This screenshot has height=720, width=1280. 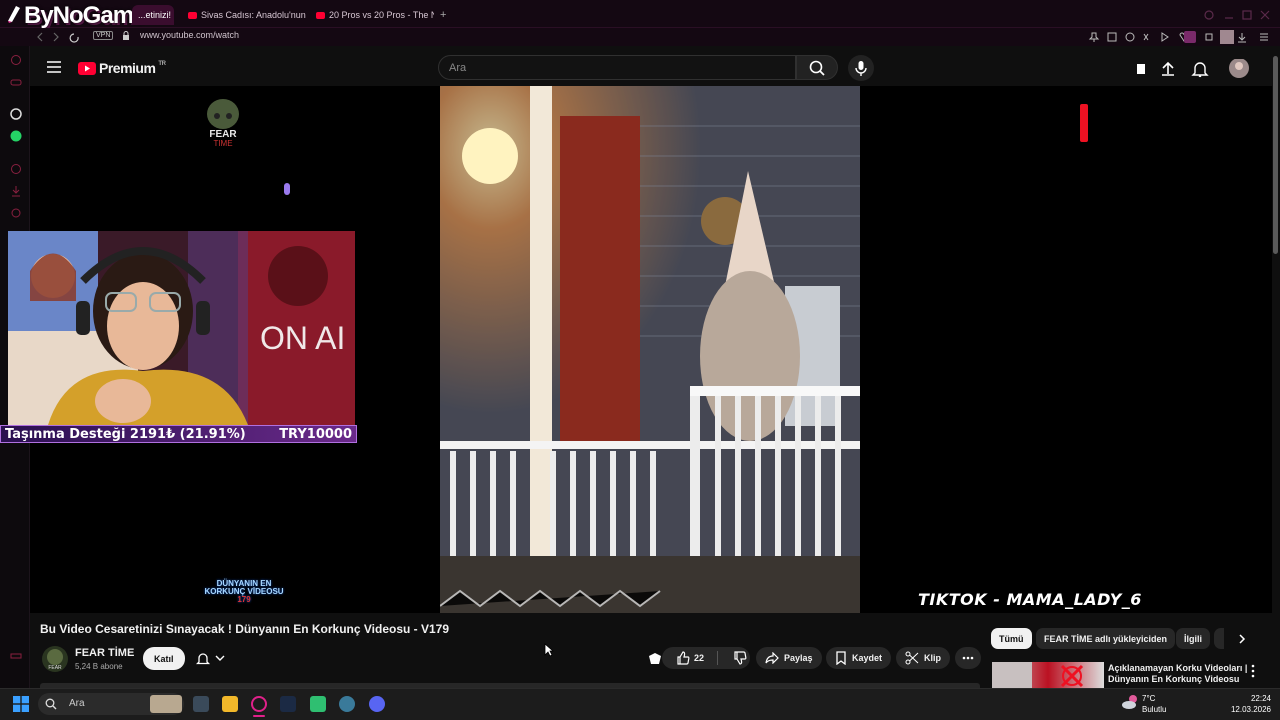 I want to click on bell-icon, so click(x=203, y=659).